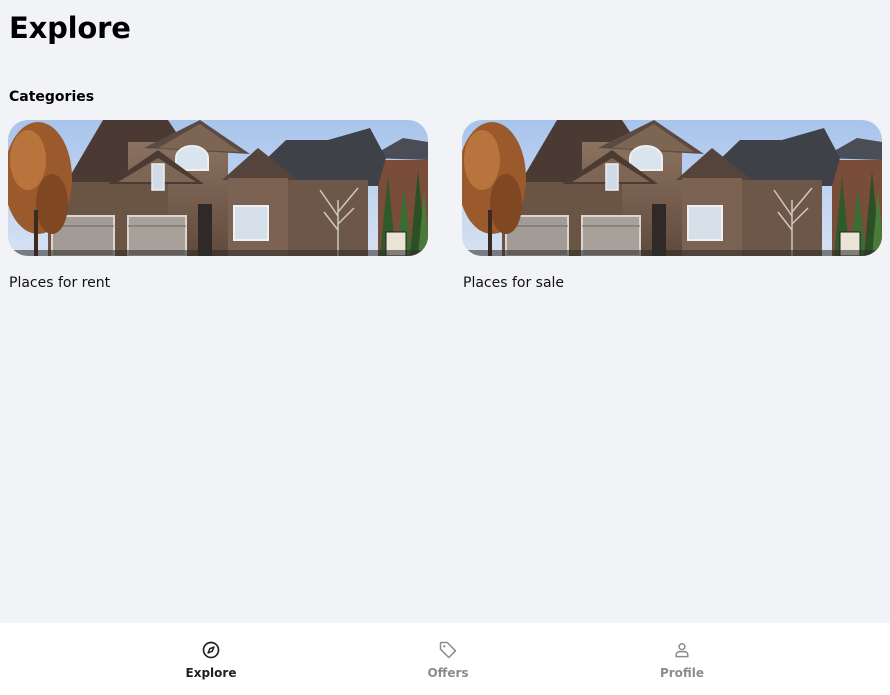 This screenshot has width=890, height=695. What do you see at coordinates (448, 650) in the screenshot?
I see `tag-icon` at bounding box center [448, 650].